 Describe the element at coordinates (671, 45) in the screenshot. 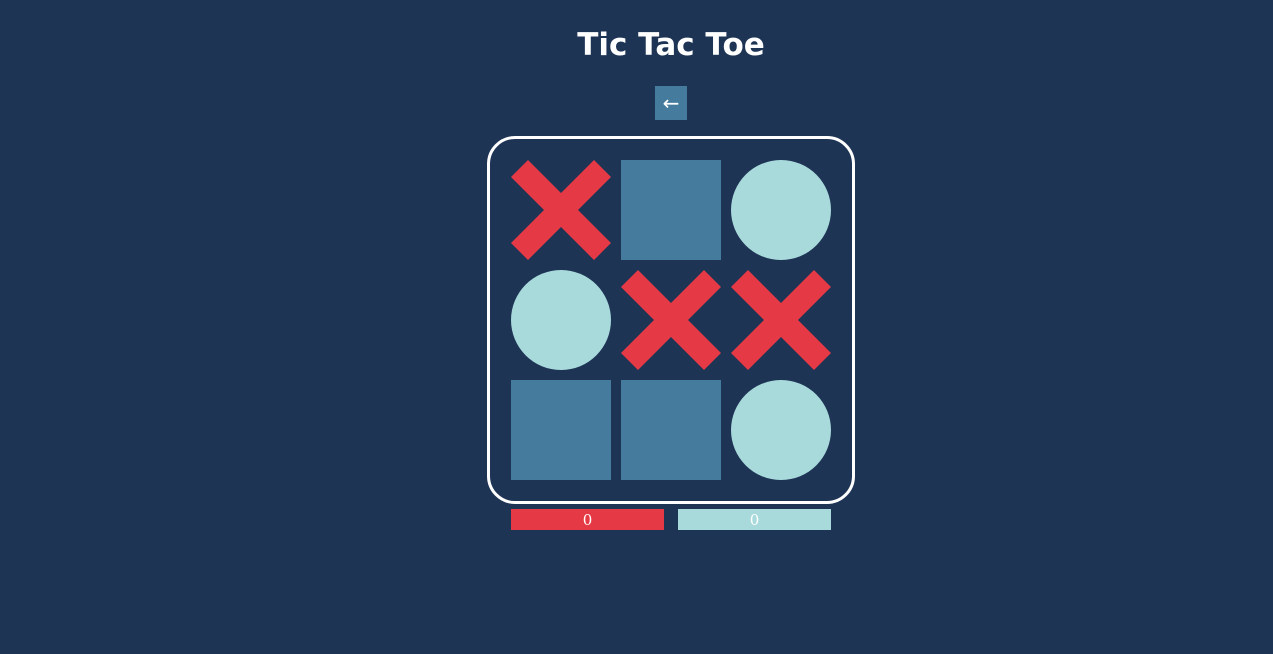

I see `game-title: Tic Tac Toe` at that location.